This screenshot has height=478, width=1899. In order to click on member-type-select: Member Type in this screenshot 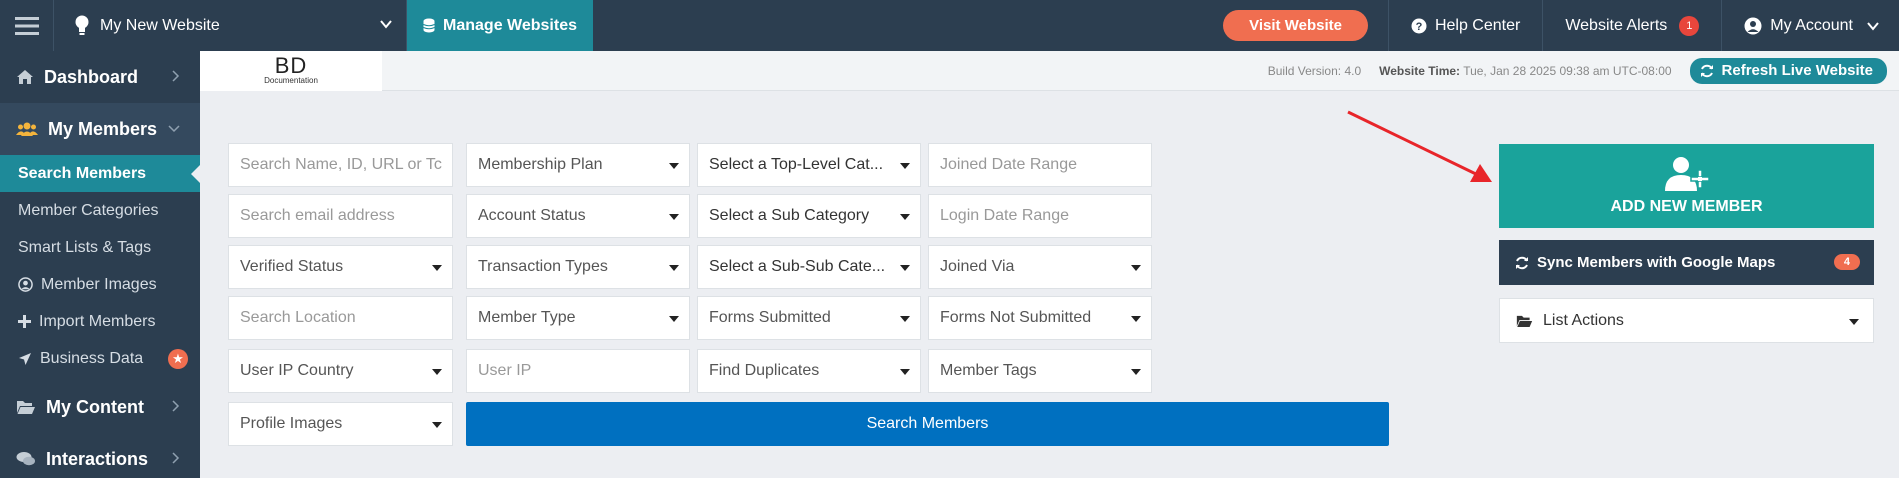, I will do `click(578, 318)`.